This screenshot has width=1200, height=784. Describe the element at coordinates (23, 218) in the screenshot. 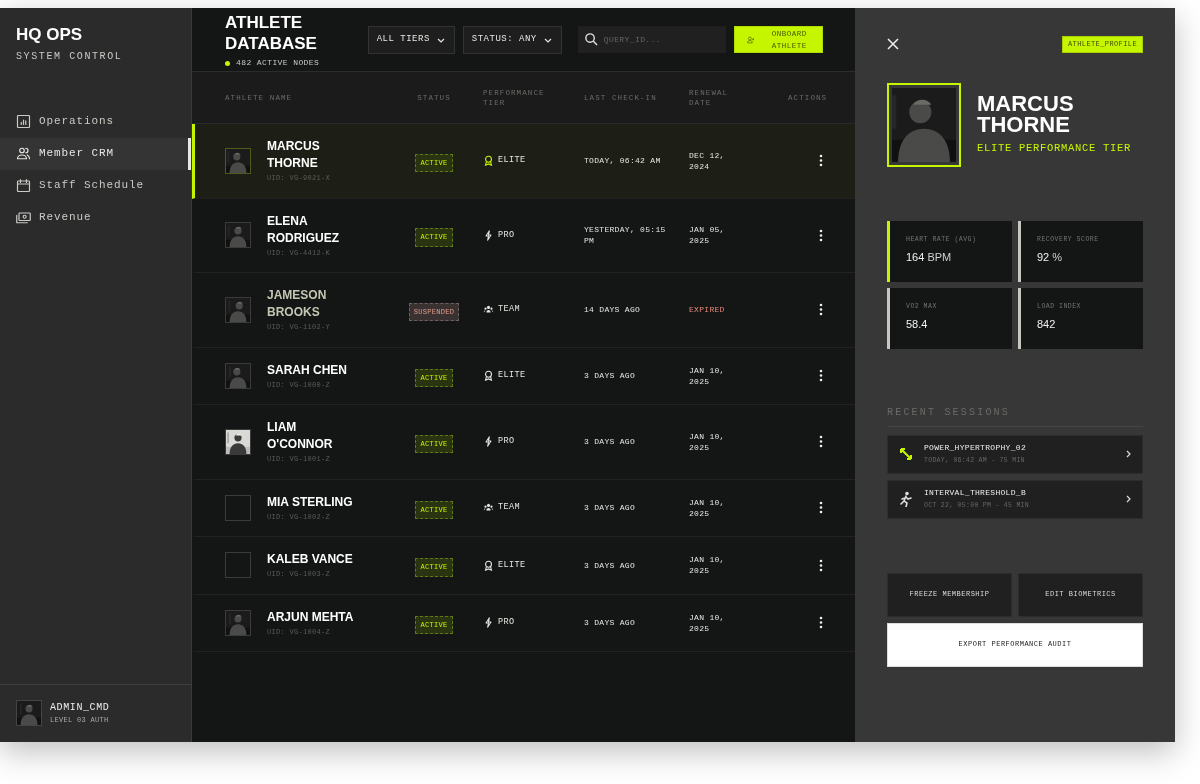

I see `money-icon` at that location.